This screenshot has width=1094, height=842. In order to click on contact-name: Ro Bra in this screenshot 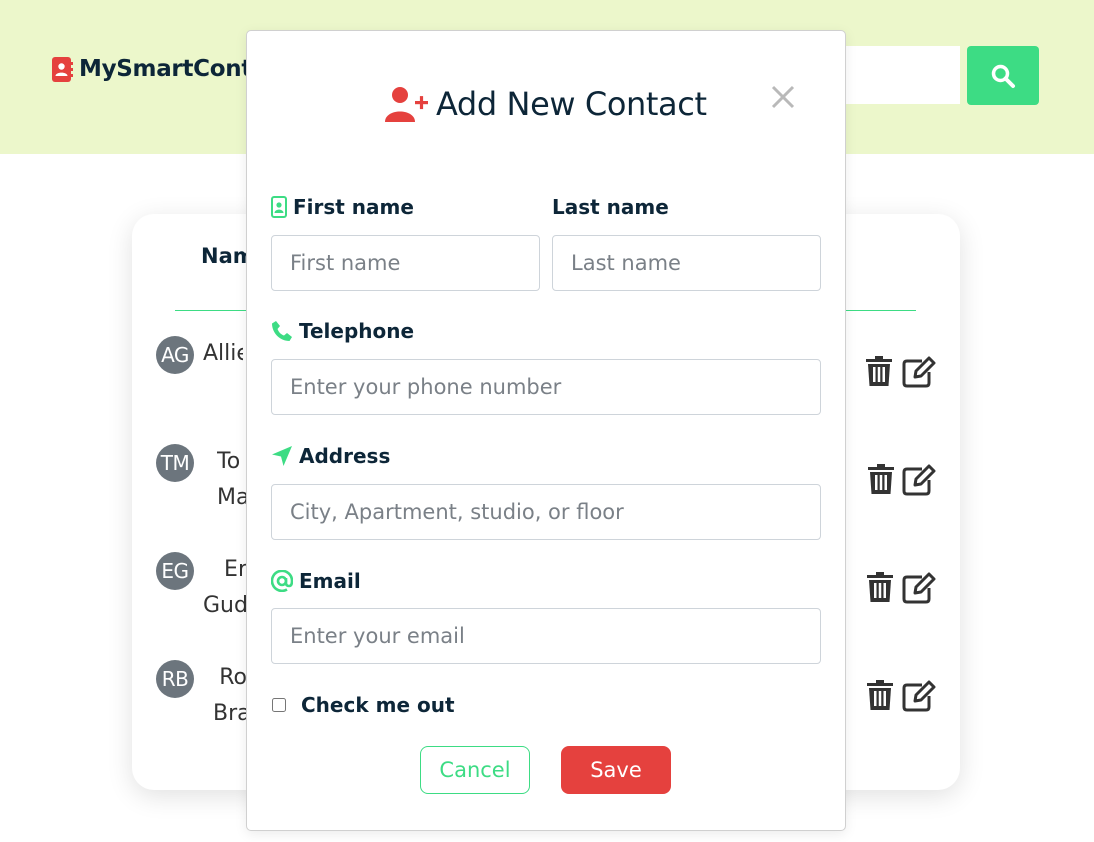, I will do `click(230, 696)`.